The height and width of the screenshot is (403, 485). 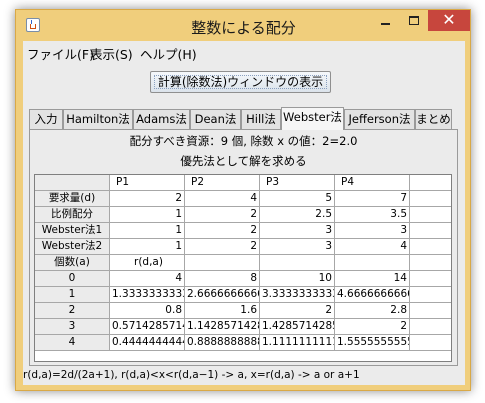 What do you see at coordinates (147, 311) in the screenshot?
I see `table-cell: 0.8` at bounding box center [147, 311].